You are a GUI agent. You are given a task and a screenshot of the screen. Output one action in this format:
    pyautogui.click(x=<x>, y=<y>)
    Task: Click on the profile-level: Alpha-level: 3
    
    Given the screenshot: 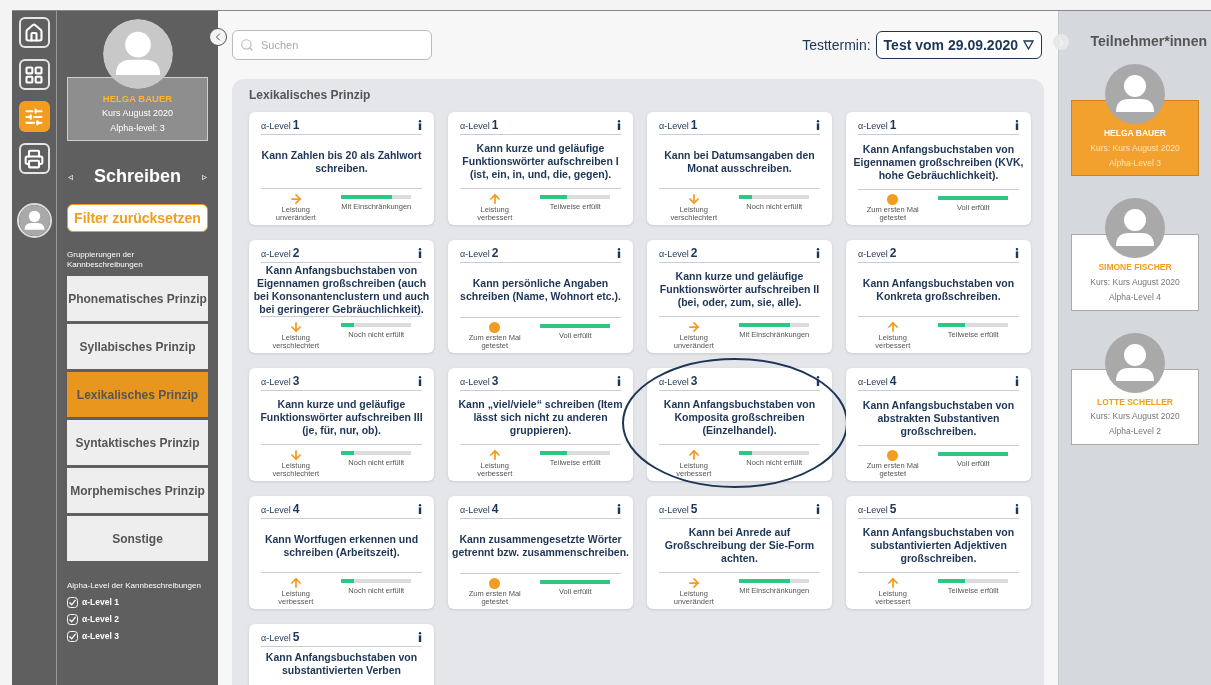 What is the action you would take?
    pyautogui.click(x=137, y=128)
    